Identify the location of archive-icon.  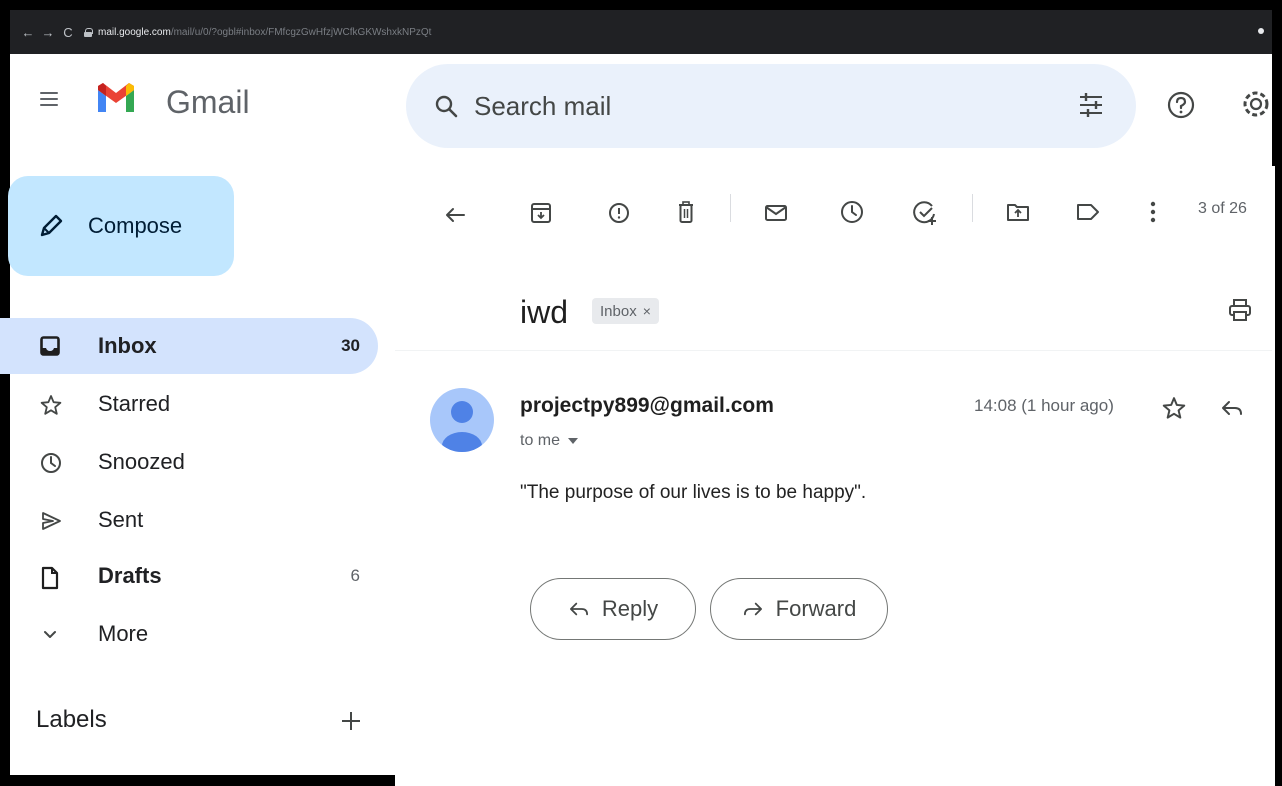
(541, 213).